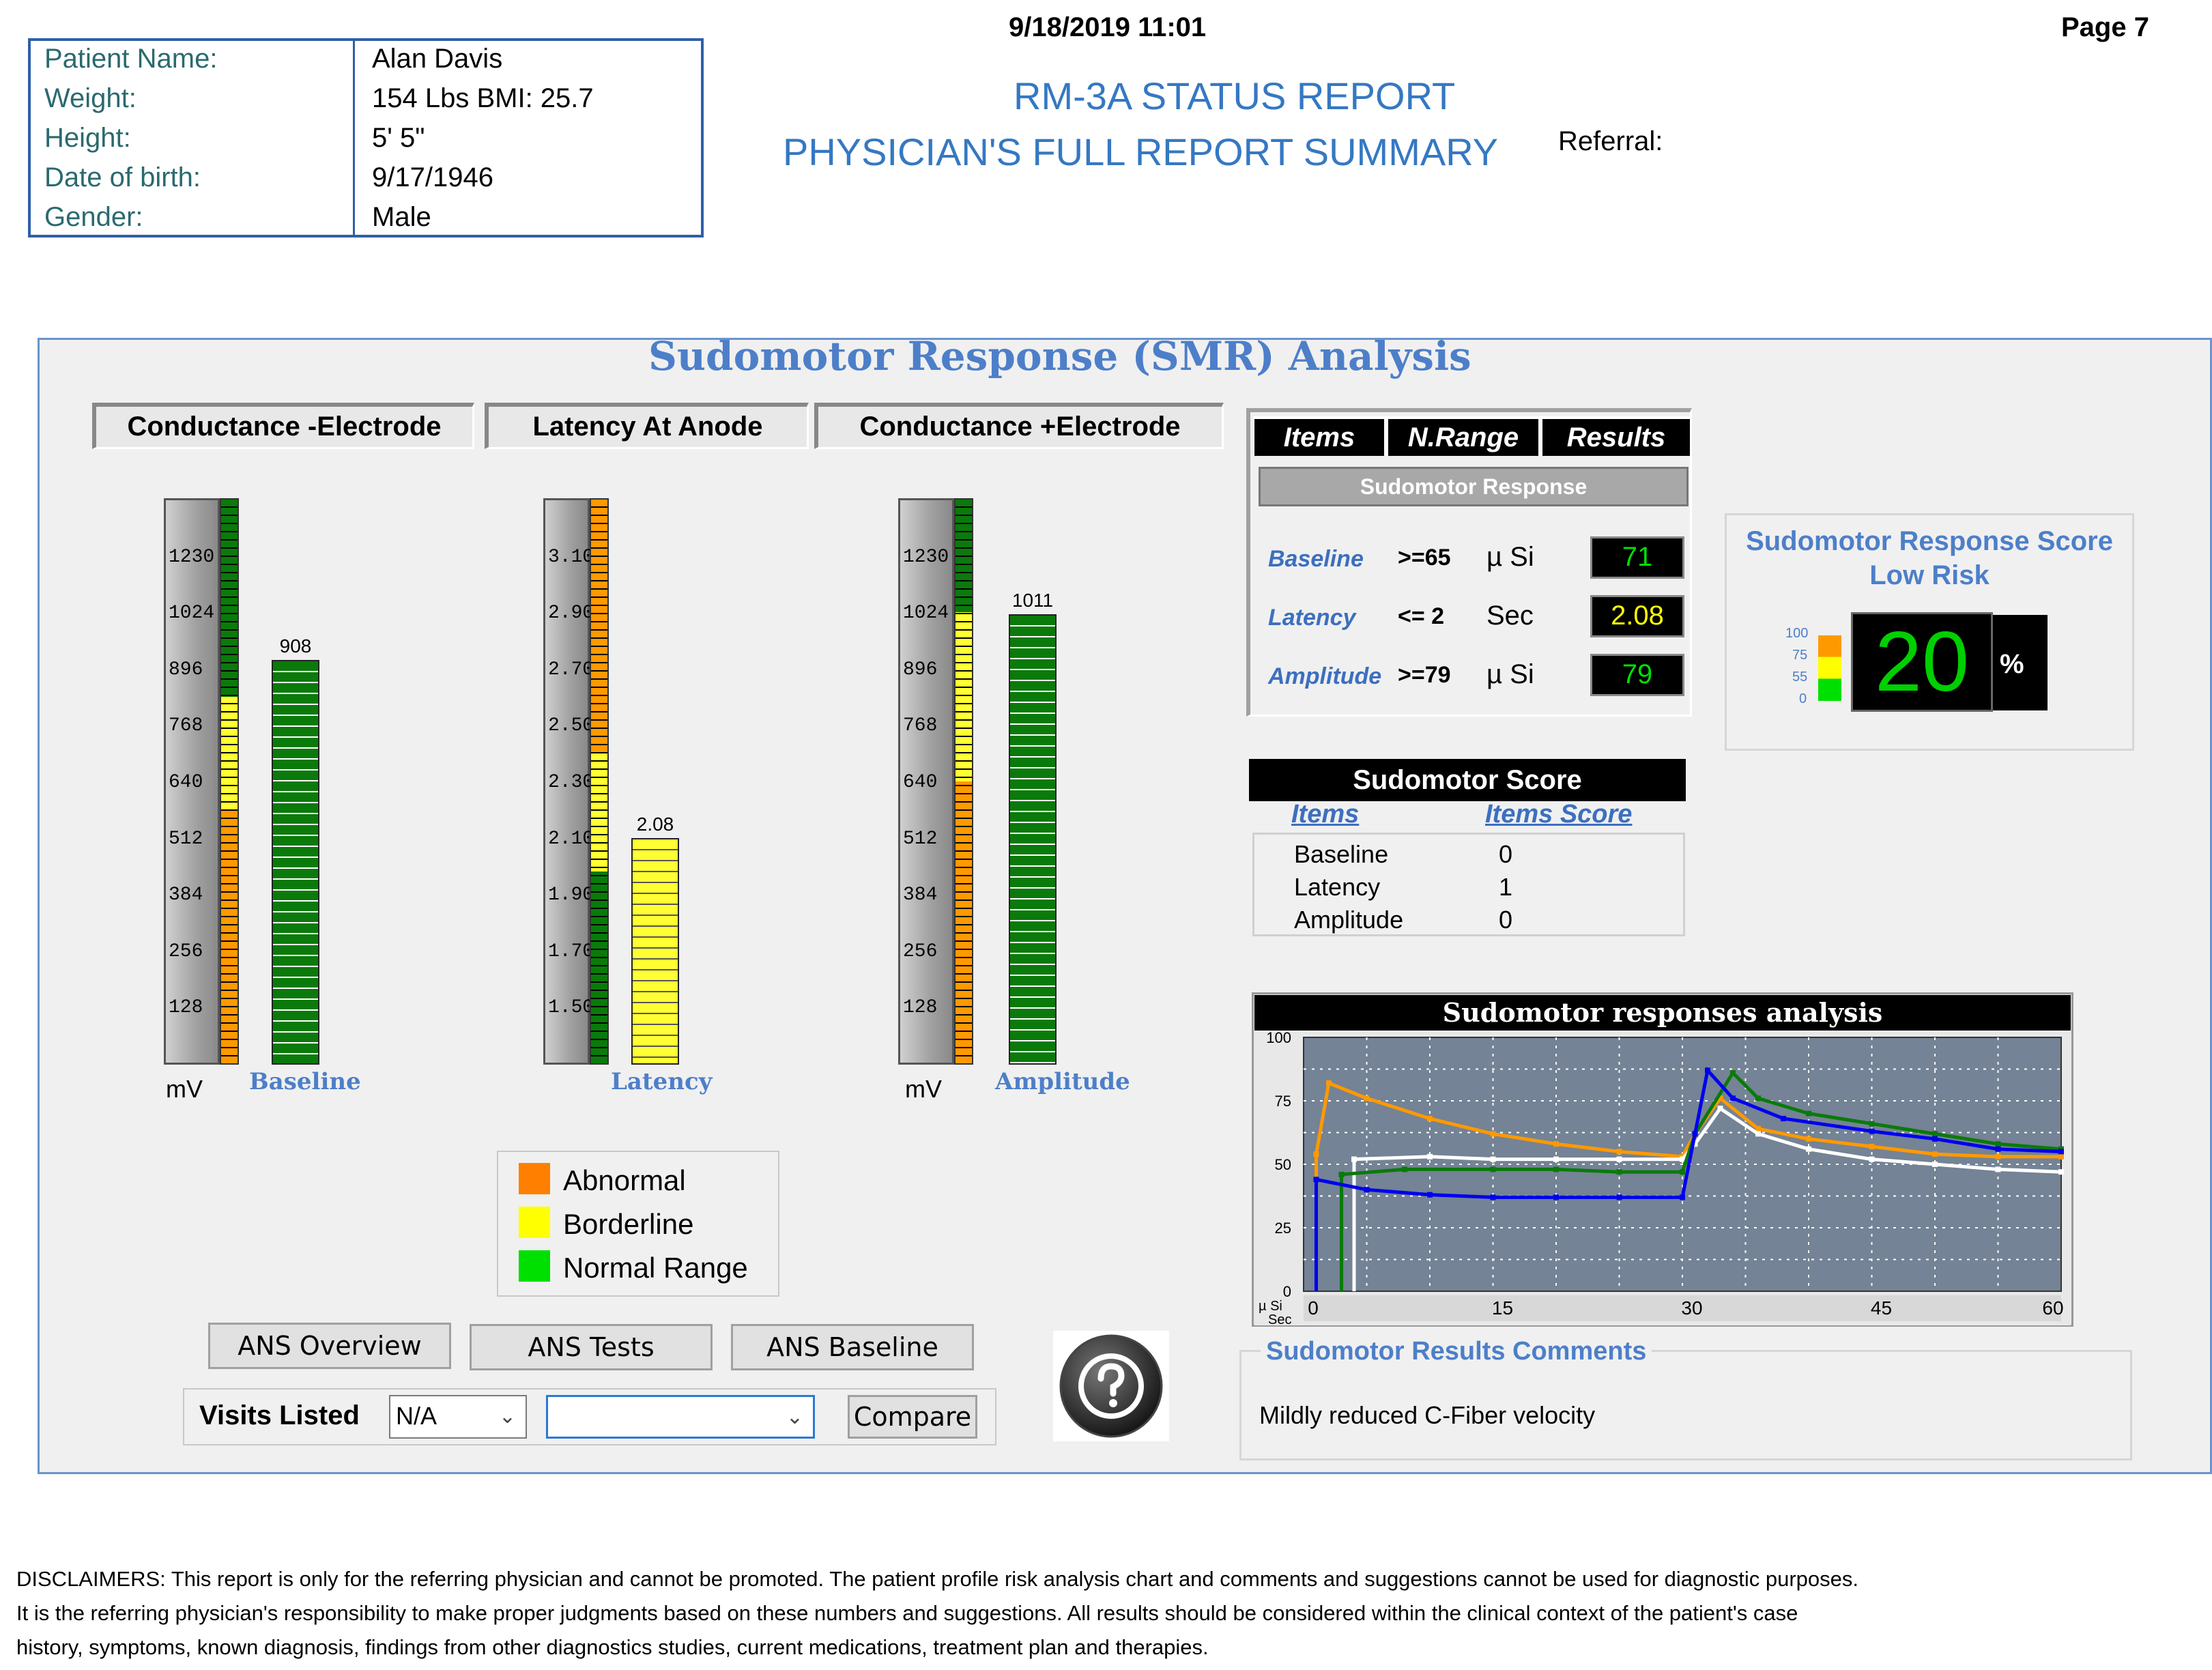  I want to click on report-title: RM-3A STATUS REPORT, so click(1235, 95).